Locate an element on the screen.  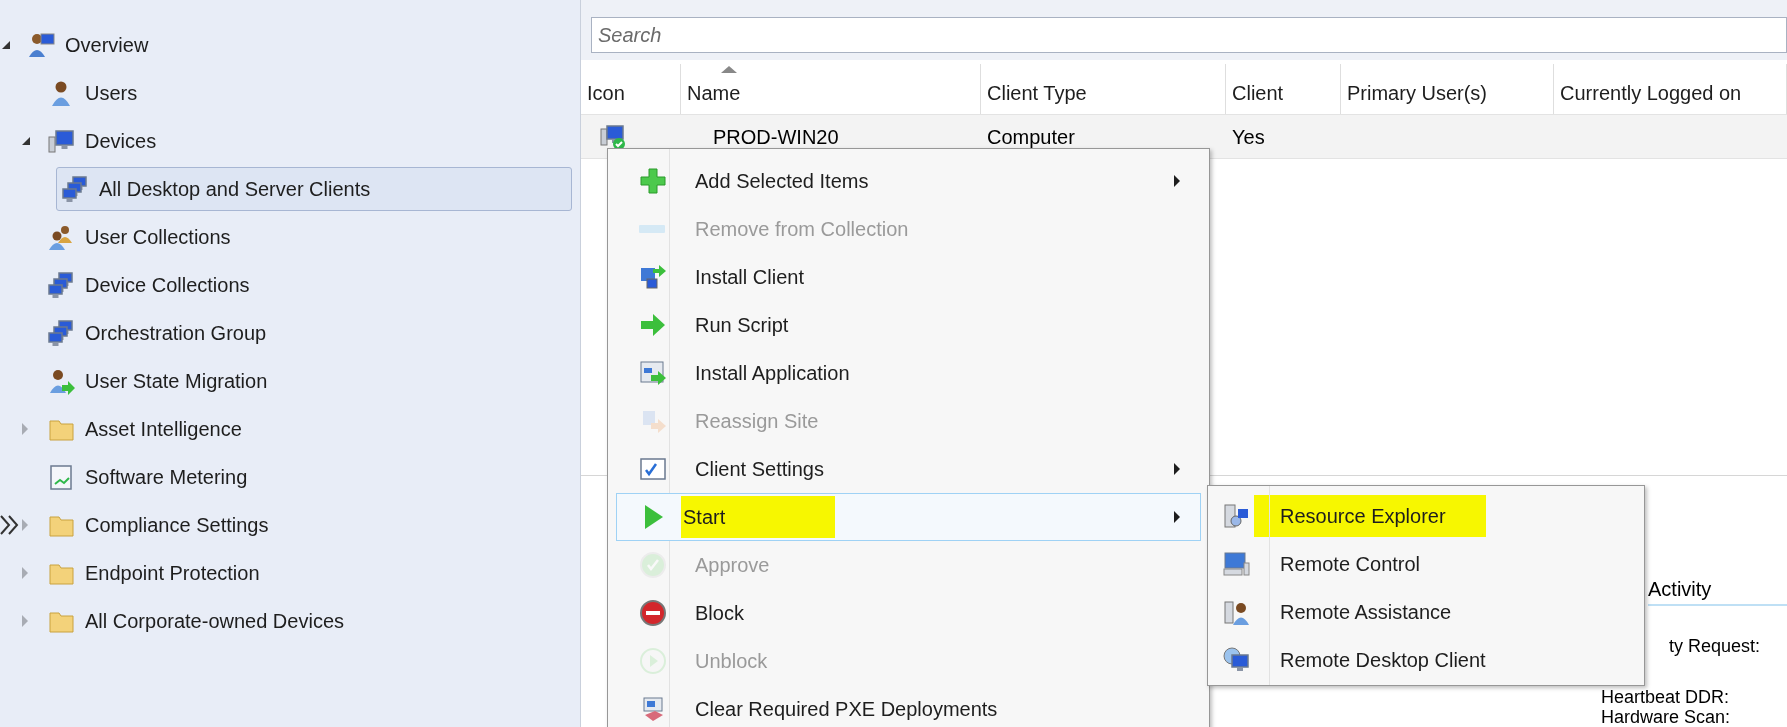
plus-icon is located at coordinates (653, 181).